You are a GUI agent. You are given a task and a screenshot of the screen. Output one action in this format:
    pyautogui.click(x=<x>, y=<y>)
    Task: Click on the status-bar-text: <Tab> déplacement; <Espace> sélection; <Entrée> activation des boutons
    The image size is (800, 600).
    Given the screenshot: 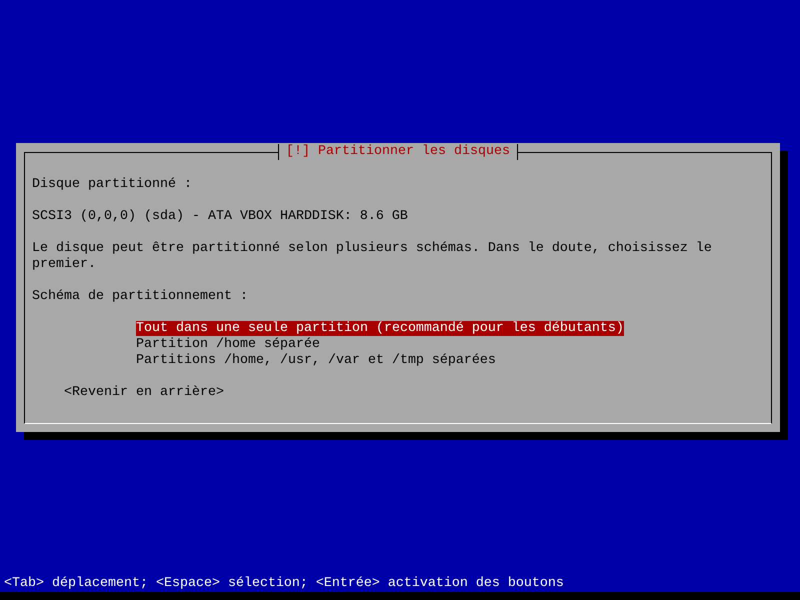 What is the action you would take?
    pyautogui.click(x=283, y=584)
    